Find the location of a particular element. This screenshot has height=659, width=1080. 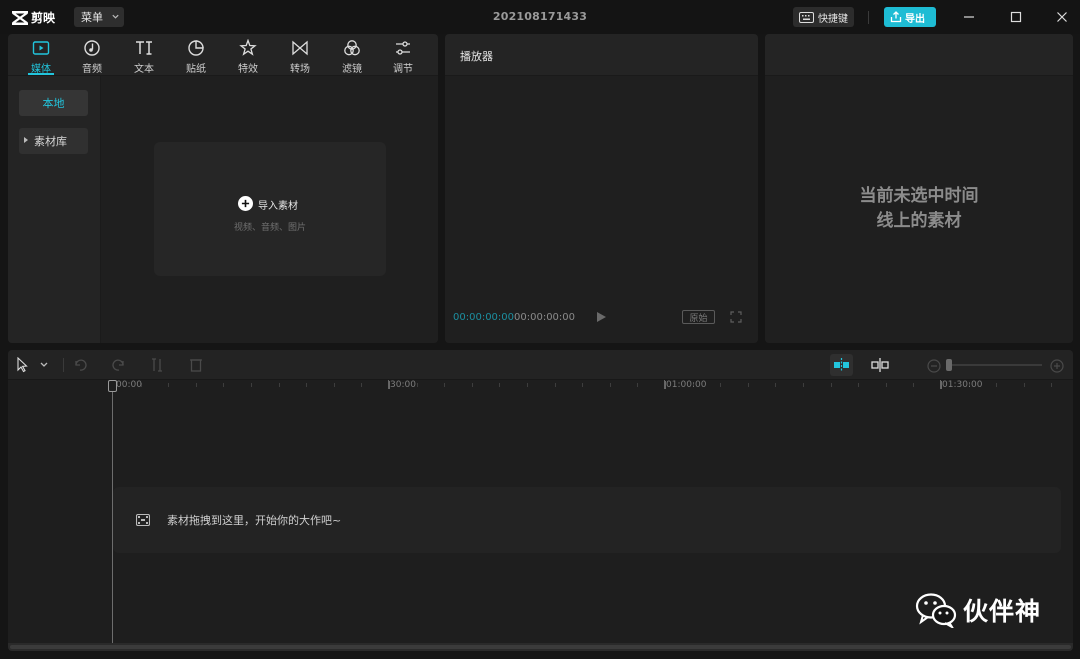

active-tab-indicator is located at coordinates (41, 74).